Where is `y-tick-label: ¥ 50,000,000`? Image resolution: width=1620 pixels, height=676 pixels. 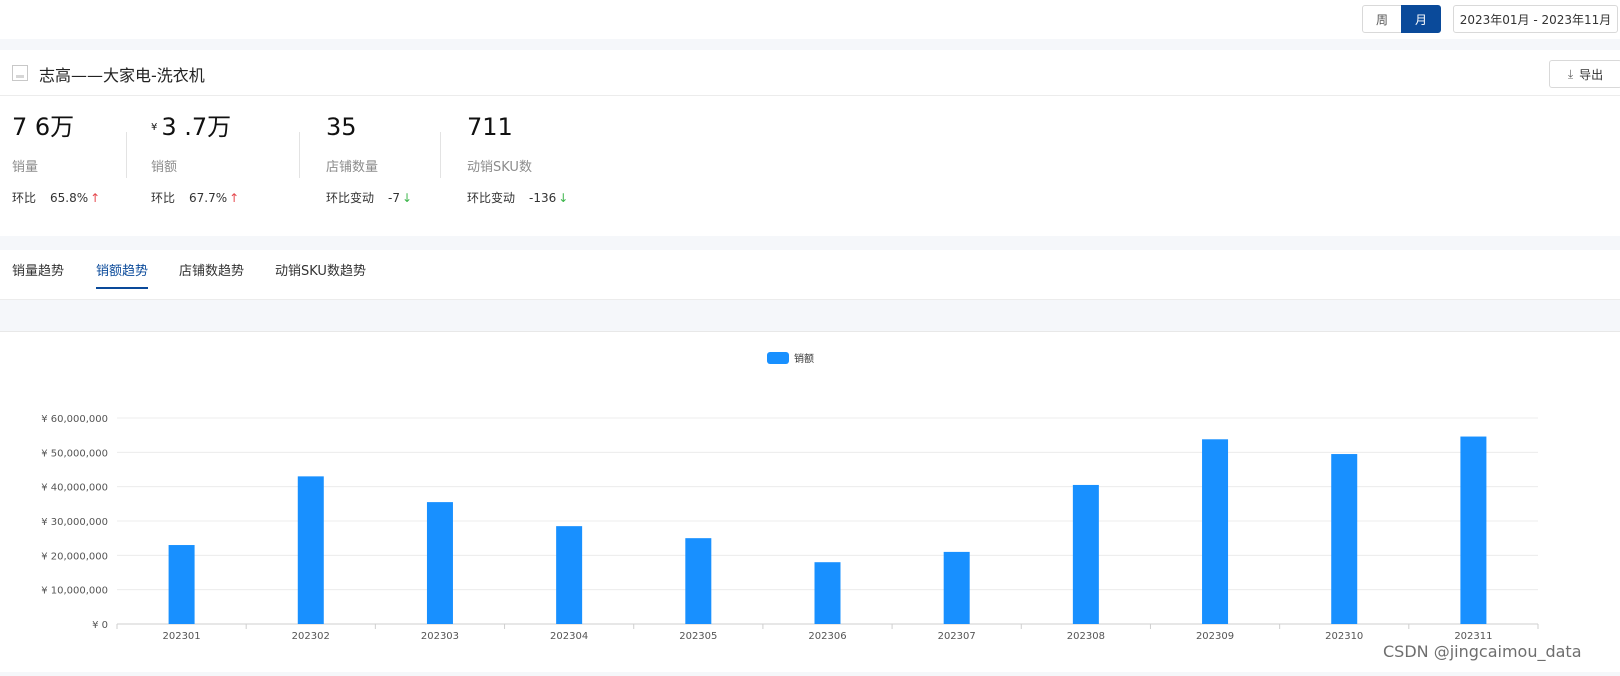 y-tick-label: ¥ 50,000,000 is located at coordinates (74, 453).